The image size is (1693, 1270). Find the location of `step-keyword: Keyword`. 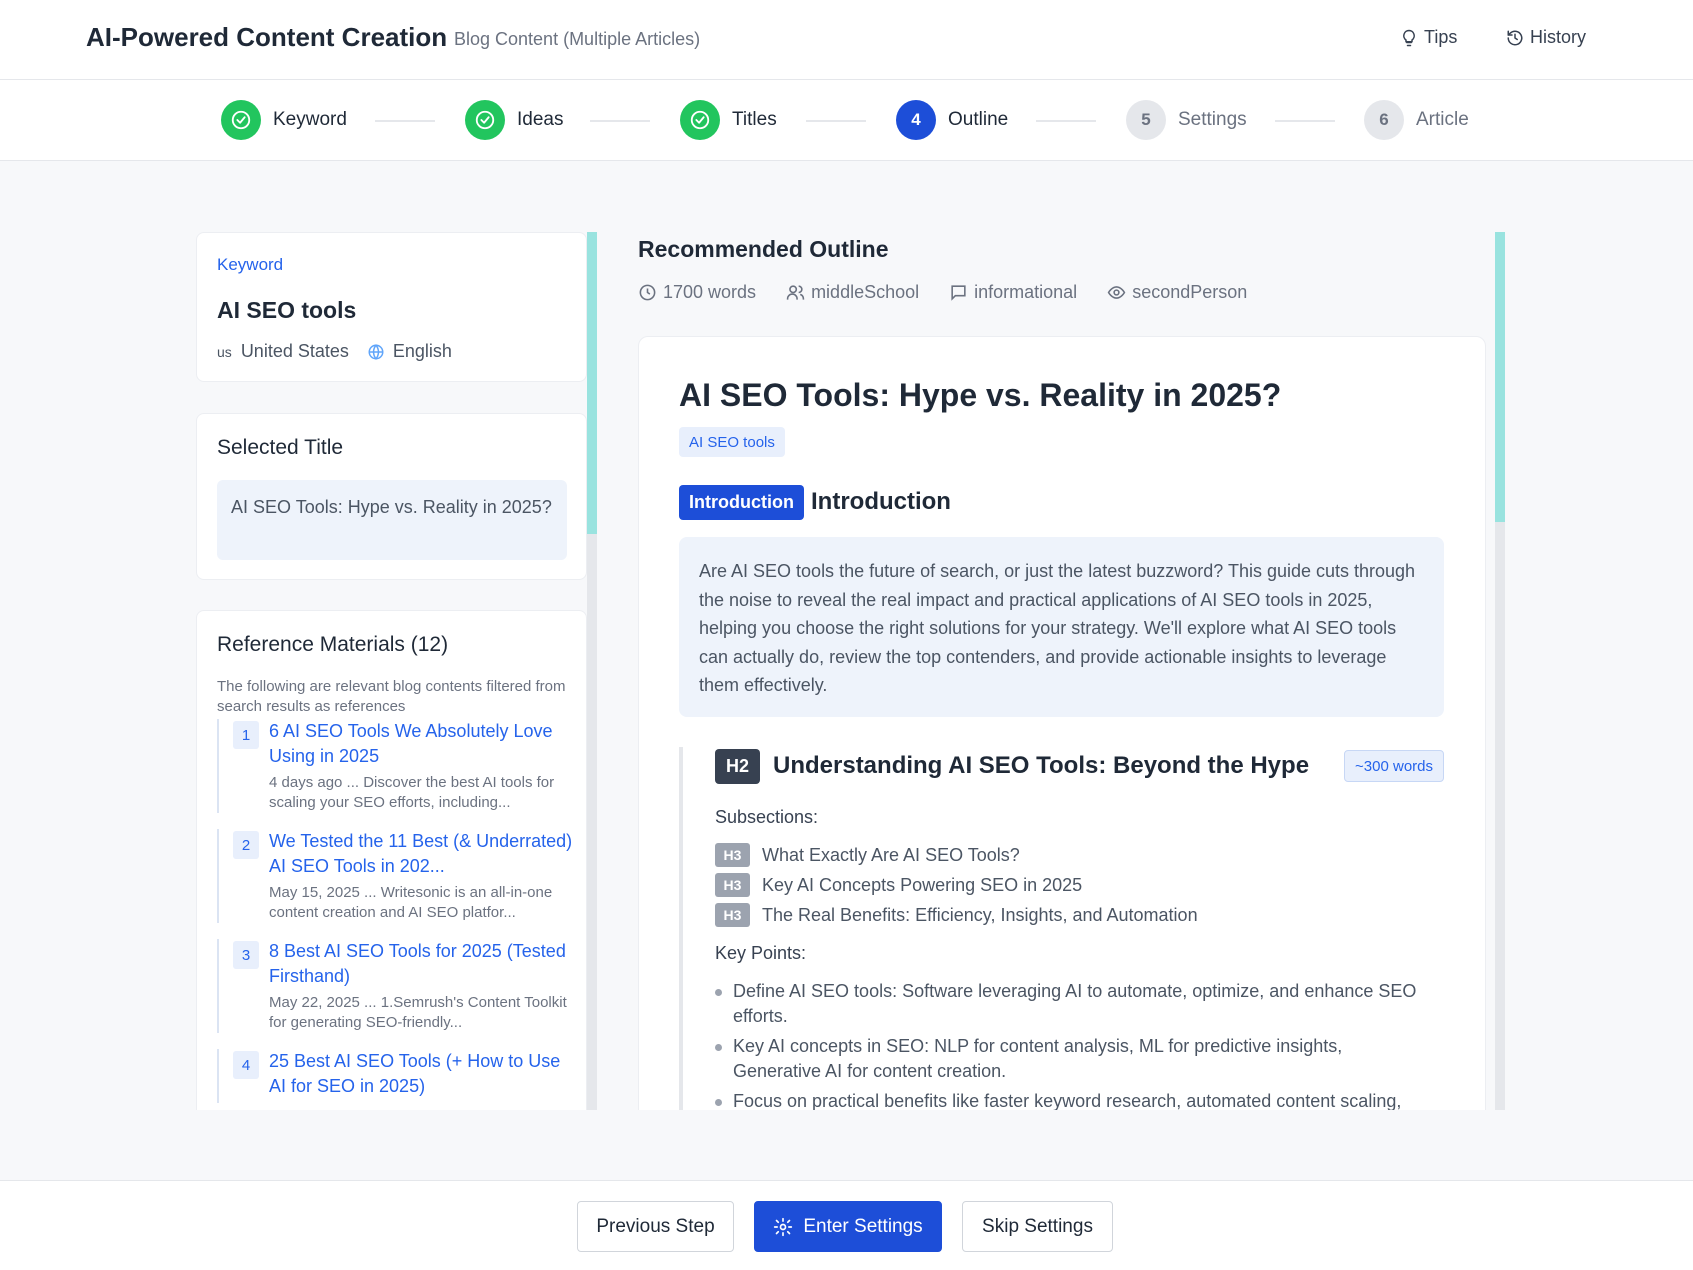

step-keyword: Keyword is located at coordinates (284, 120).